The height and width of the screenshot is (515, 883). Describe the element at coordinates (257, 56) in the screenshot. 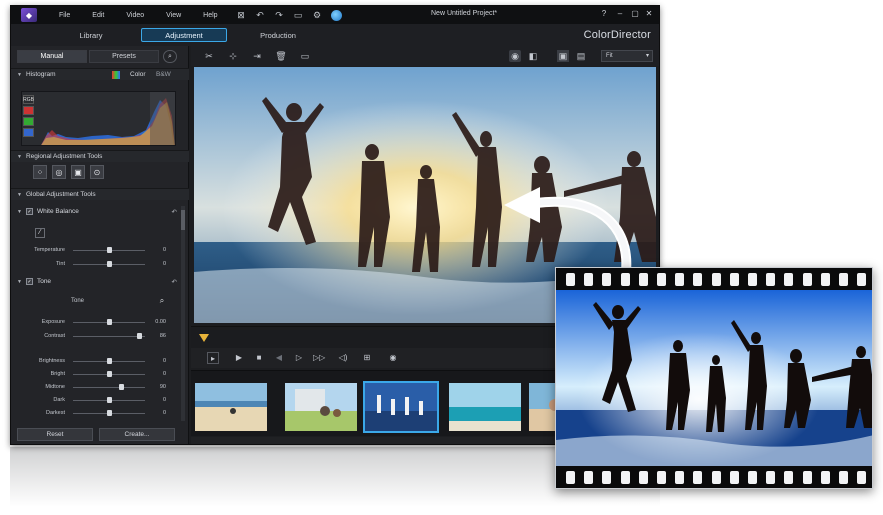

I see `split-icon: ⇥` at that location.